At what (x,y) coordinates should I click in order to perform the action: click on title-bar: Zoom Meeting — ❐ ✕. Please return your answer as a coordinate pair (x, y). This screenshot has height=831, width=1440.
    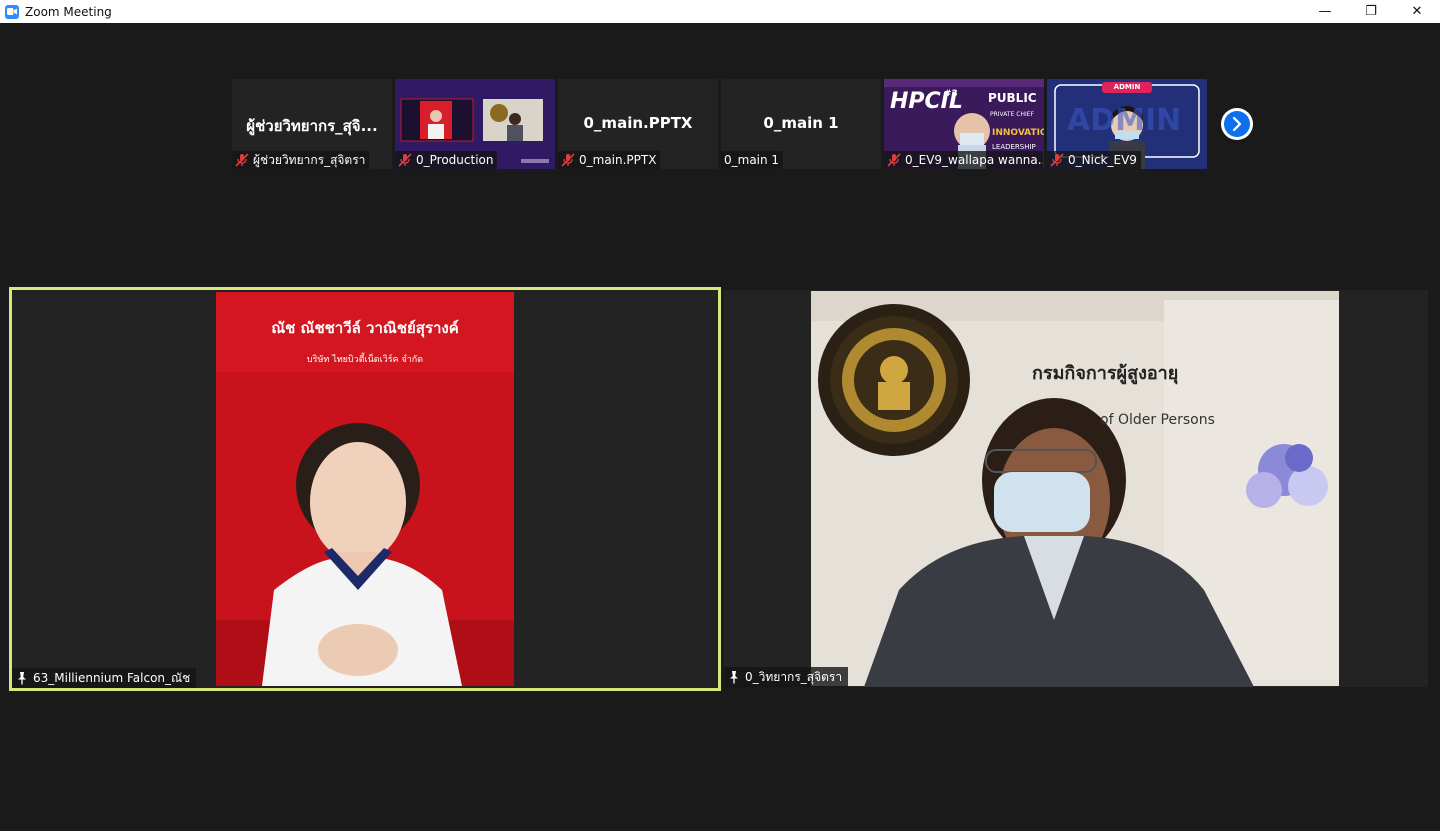
    Looking at the image, I should click on (720, 11).